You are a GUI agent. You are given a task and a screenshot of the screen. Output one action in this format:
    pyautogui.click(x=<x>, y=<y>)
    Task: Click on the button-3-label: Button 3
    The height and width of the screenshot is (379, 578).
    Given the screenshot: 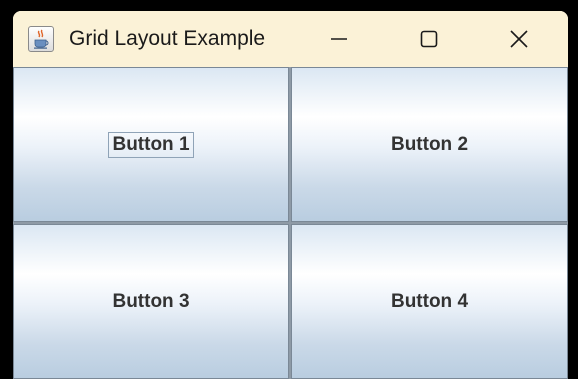 What is the action you would take?
    pyautogui.click(x=151, y=301)
    